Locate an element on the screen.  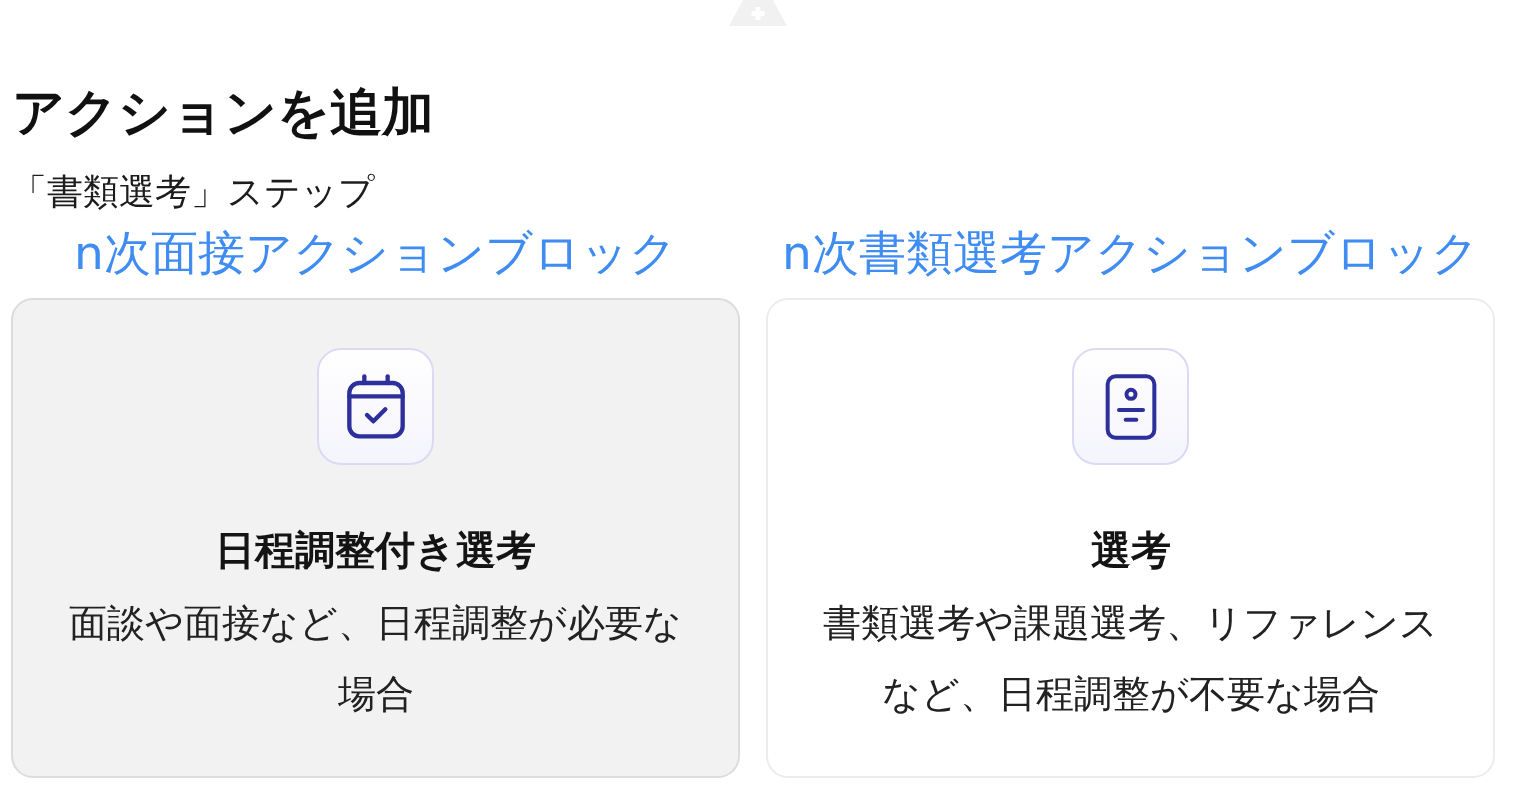
profile-card-icon is located at coordinates (1130, 406).